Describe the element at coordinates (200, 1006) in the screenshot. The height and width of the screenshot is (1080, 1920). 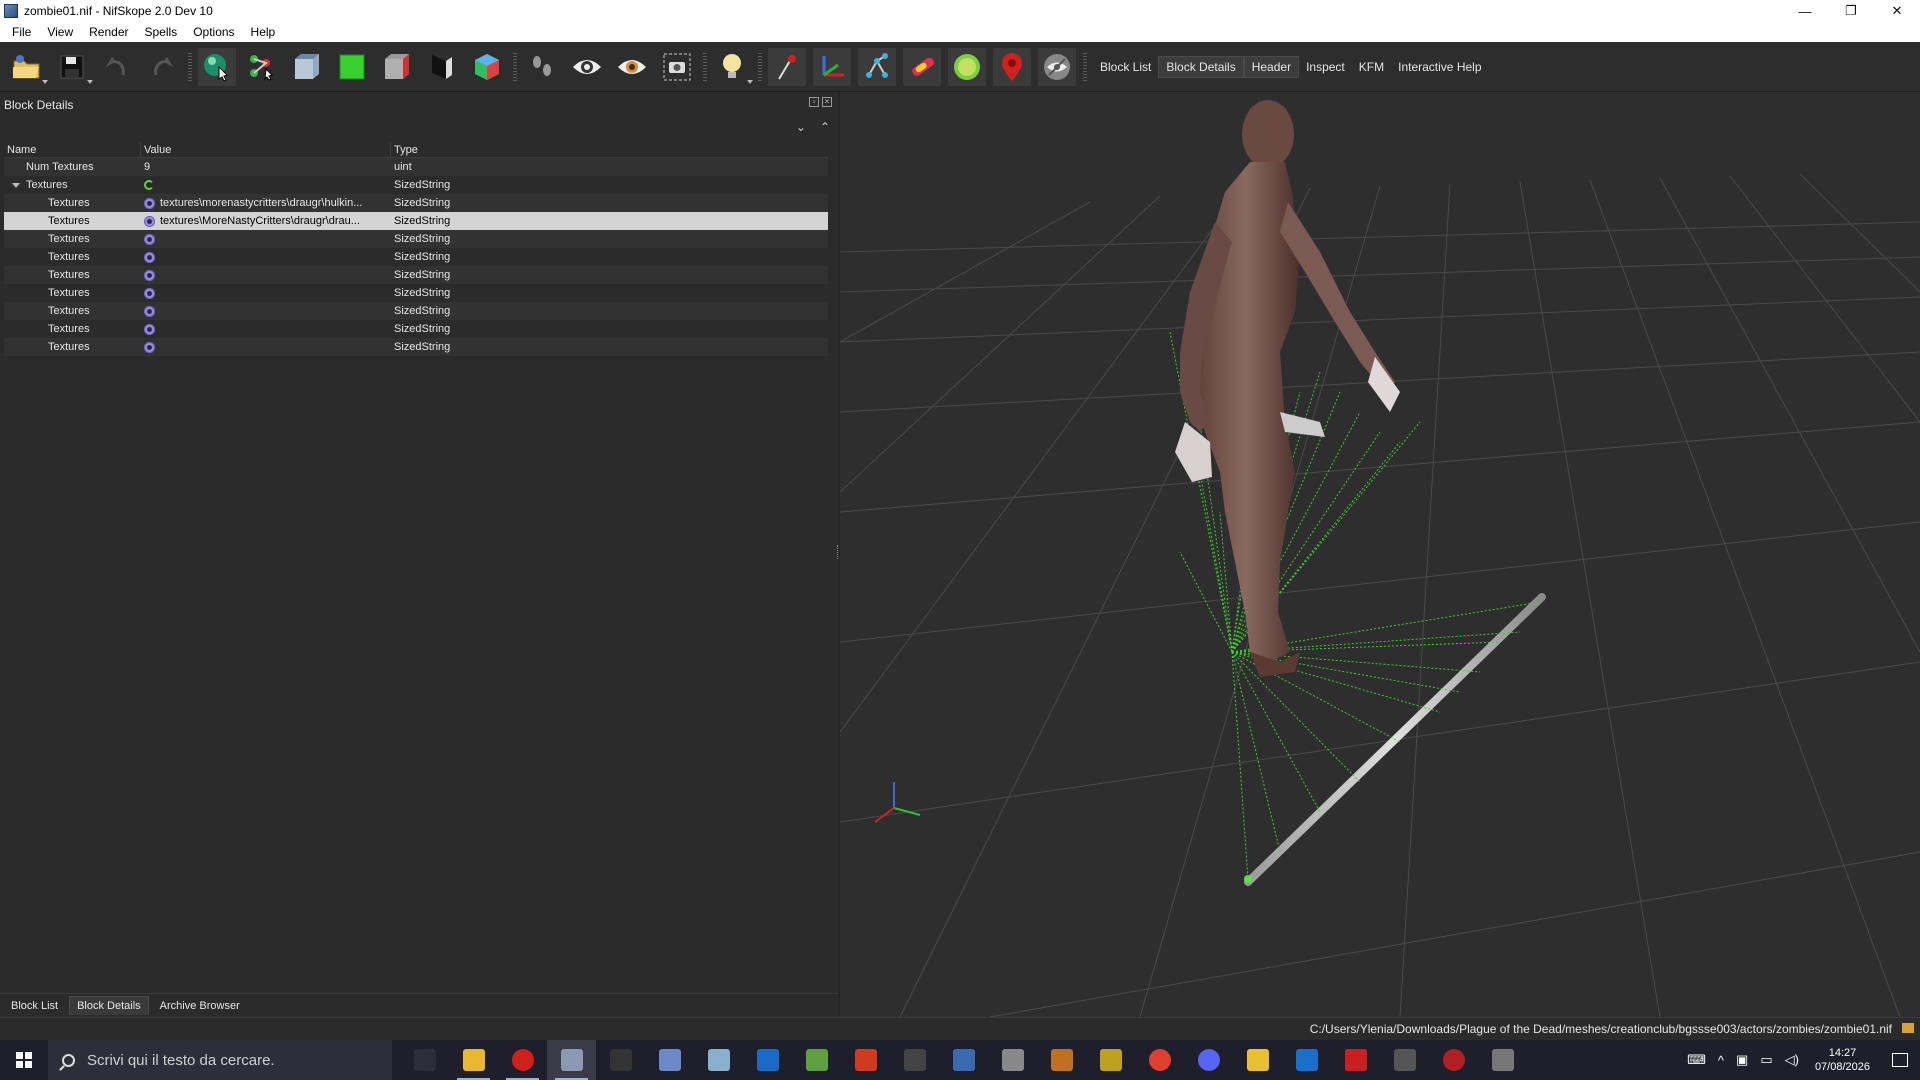
I see `dock-tab-archive-browser: Archive Browser` at that location.